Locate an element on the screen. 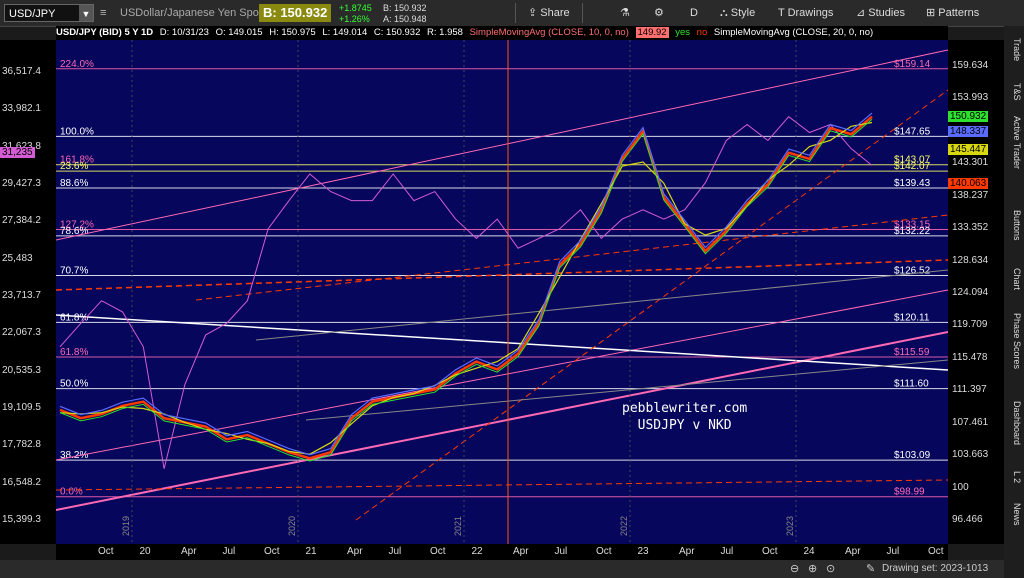  year-marker-label: 2021 is located at coordinates (458, 526).